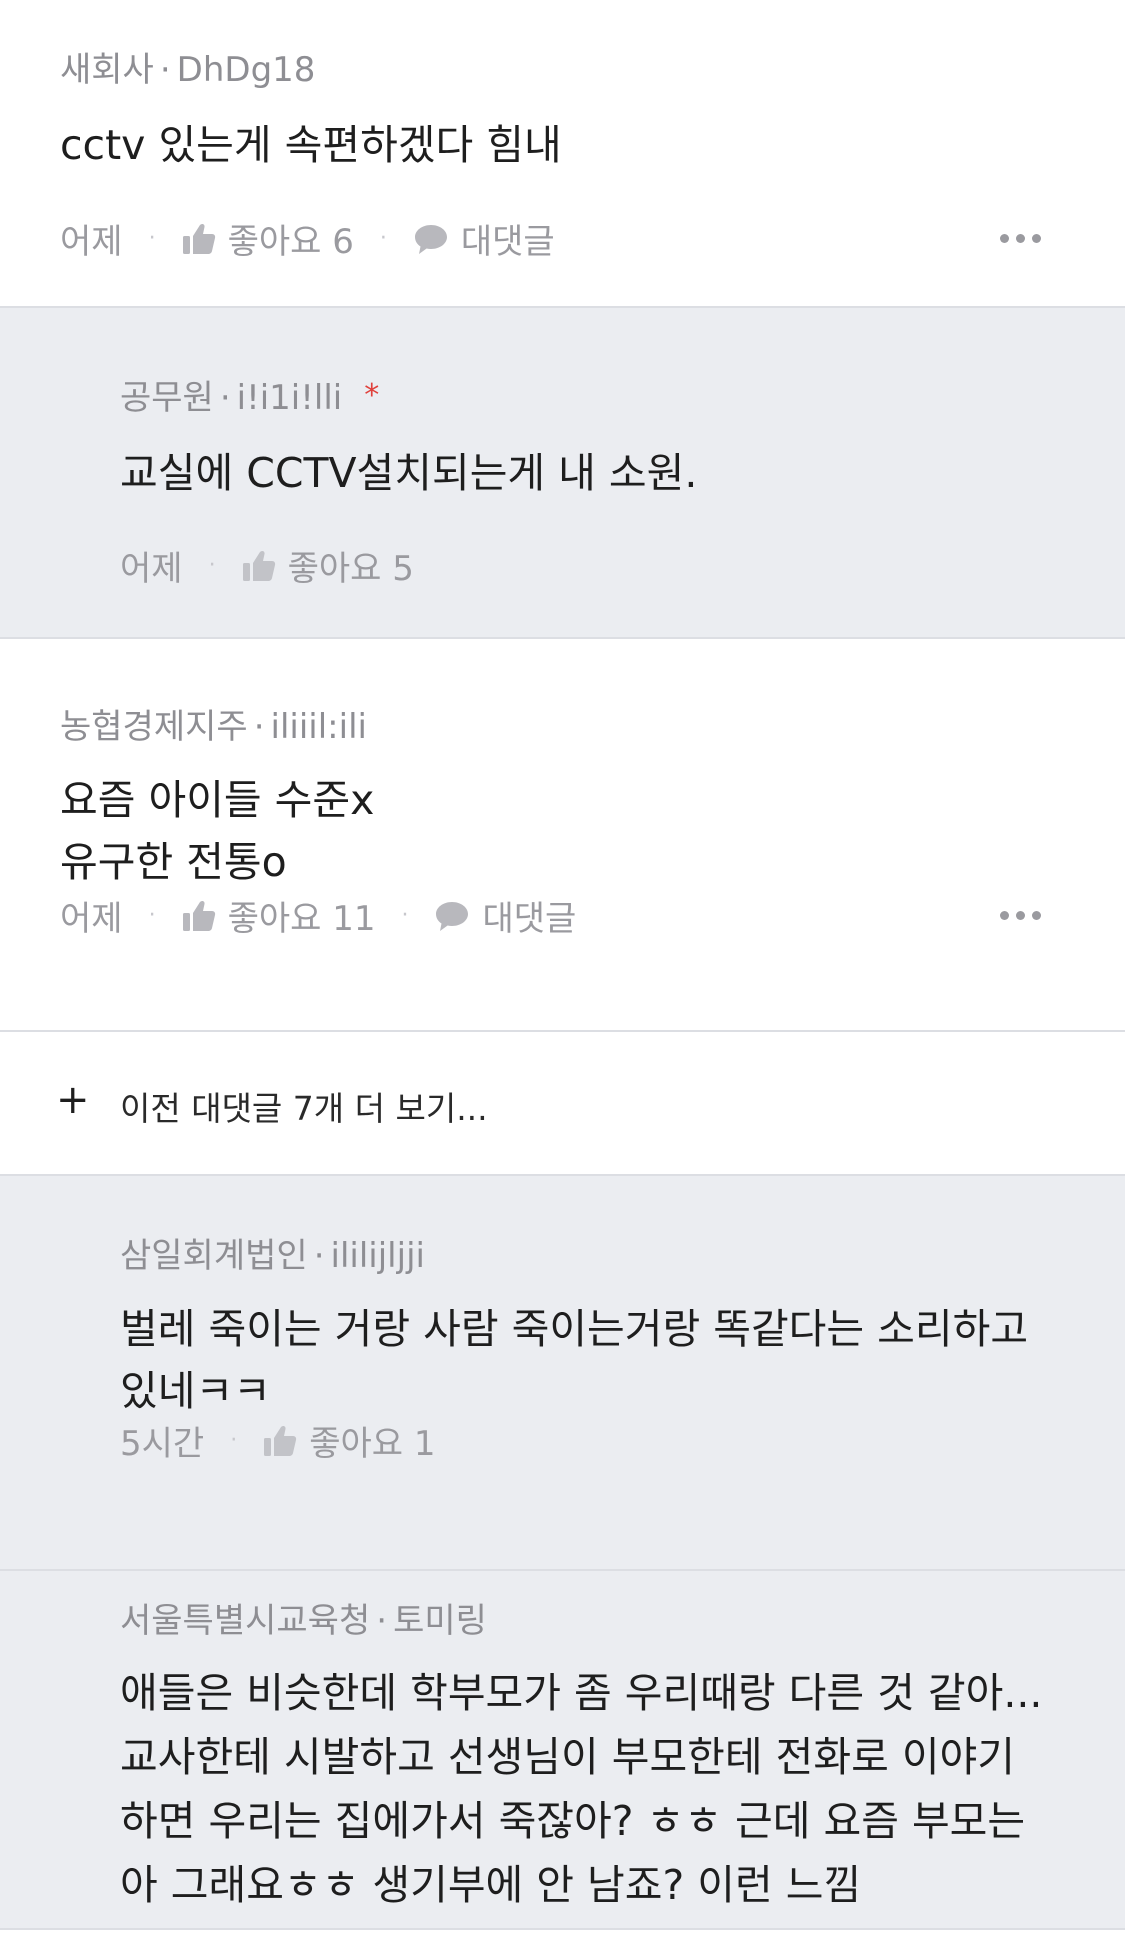 The width and height of the screenshot is (1125, 1952). I want to click on like-count: 좋아요 5, so click(350, 569).